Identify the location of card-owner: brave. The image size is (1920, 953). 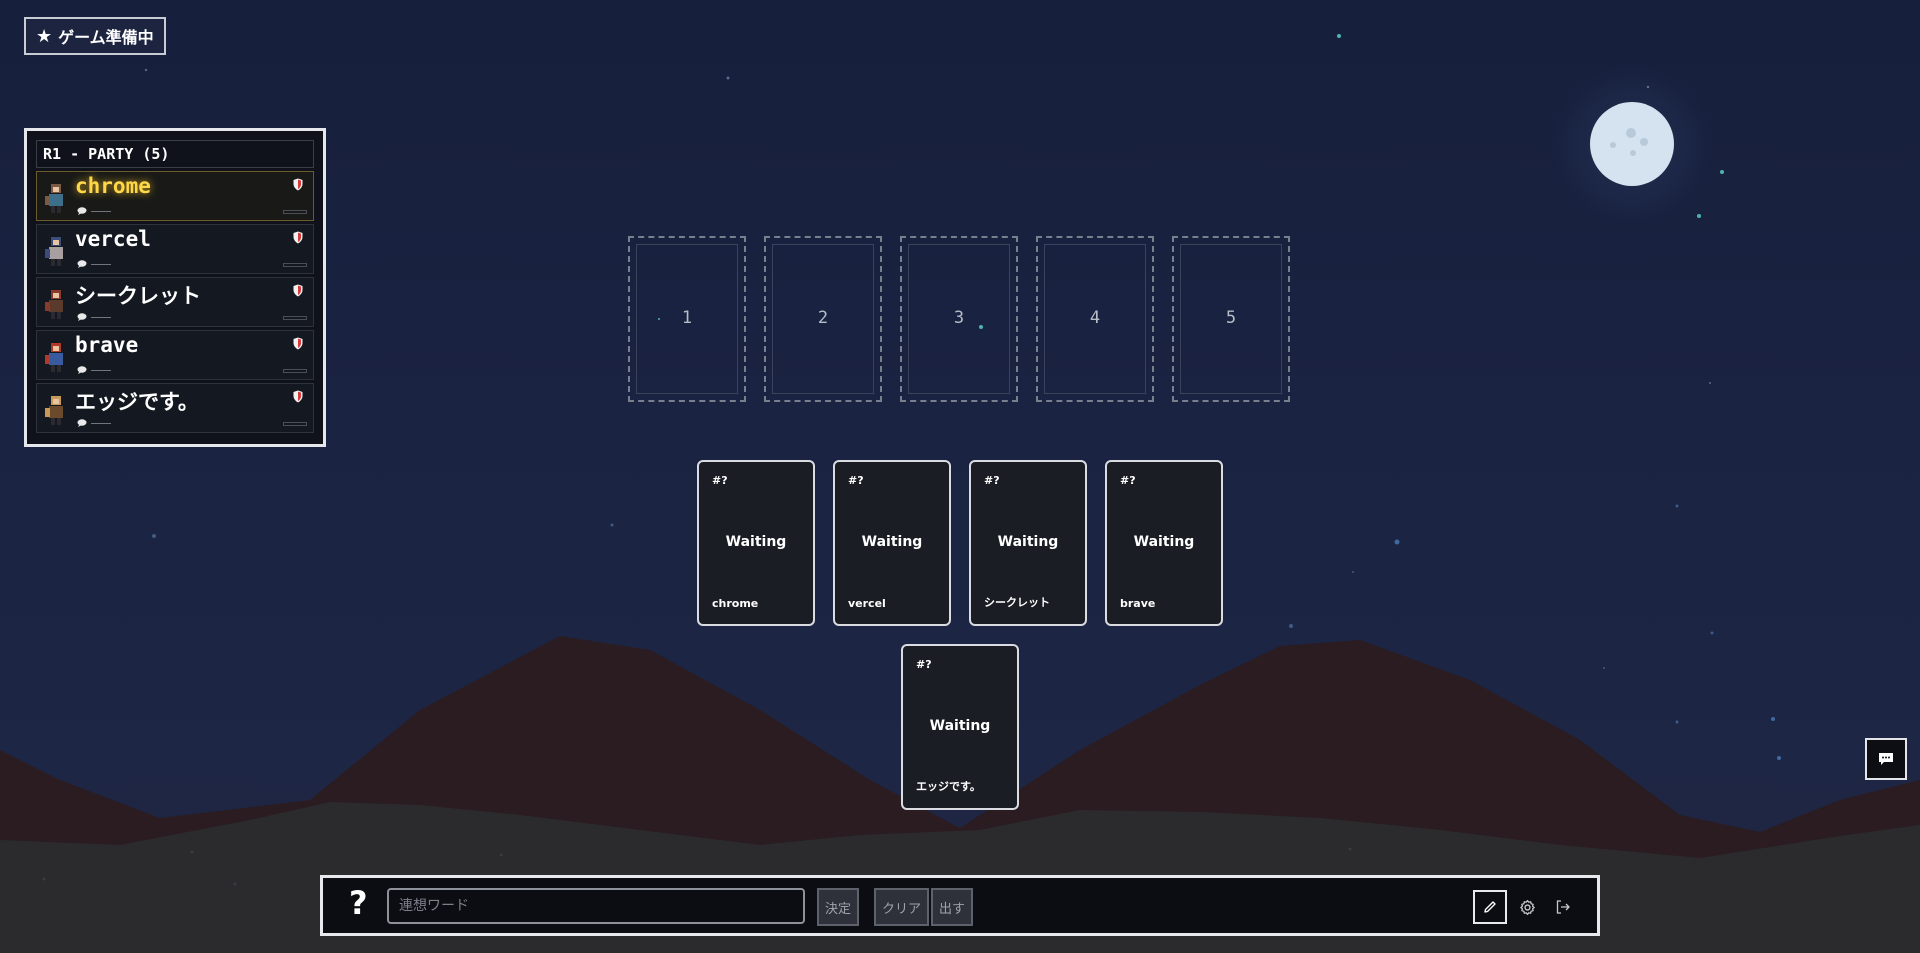
(1138, 603).